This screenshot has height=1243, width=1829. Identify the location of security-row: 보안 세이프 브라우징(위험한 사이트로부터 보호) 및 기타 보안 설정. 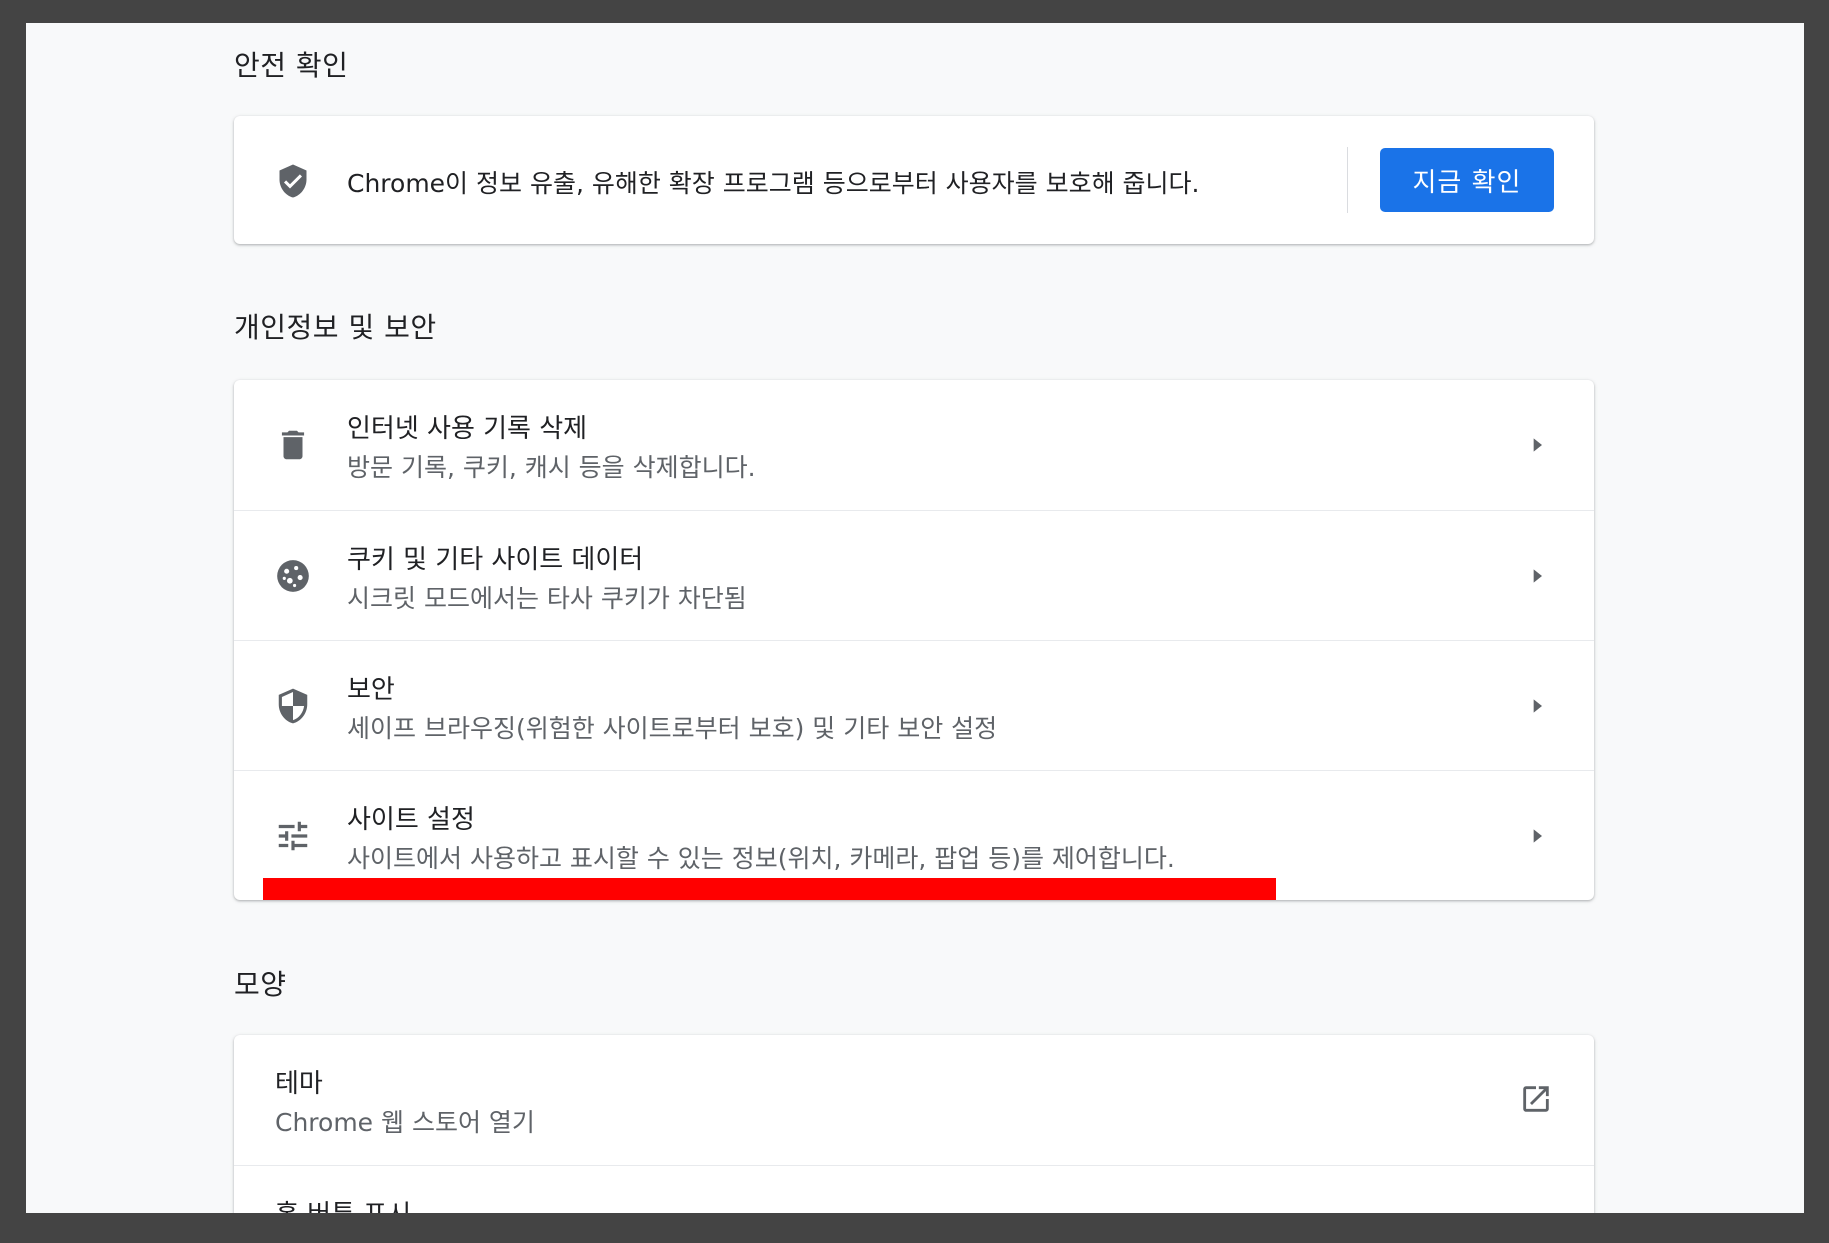
(914, 705).